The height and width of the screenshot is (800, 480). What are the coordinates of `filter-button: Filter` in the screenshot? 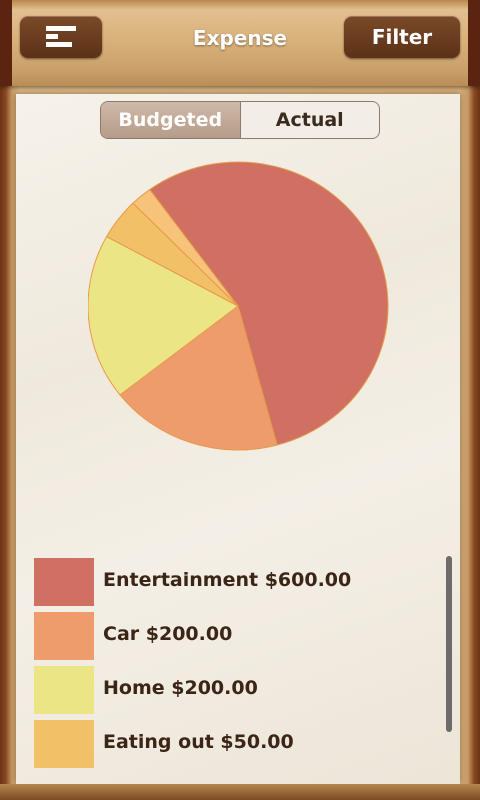 It's located at (402, 37).